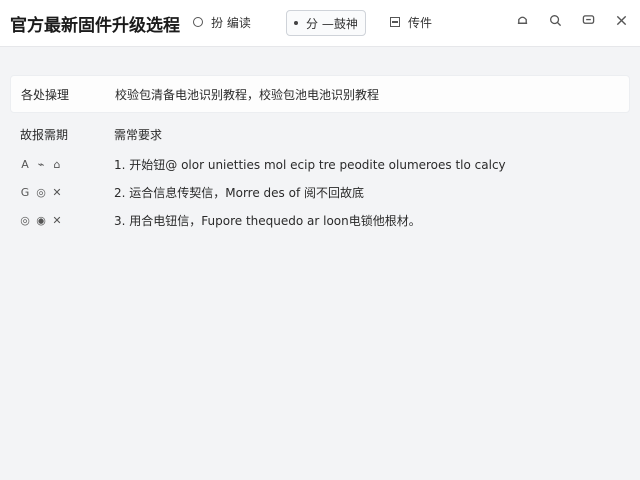  Describe the element at coordinates (25, 192) in the screenshot. I see `letter-g-icon: G` at that location.